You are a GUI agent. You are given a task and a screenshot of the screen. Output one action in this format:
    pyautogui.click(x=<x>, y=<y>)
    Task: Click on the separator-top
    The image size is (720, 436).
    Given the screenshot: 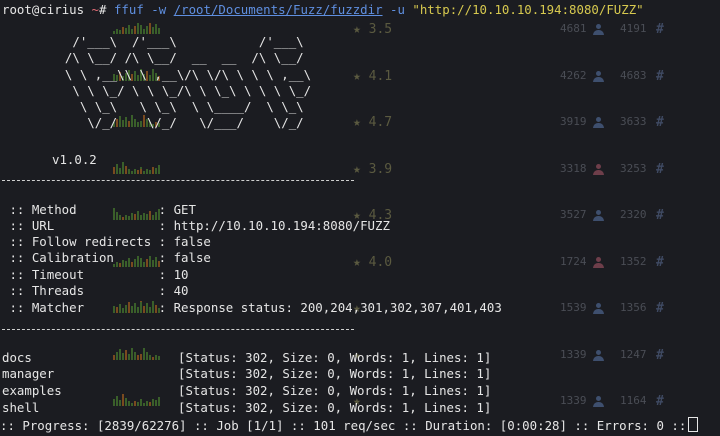 What is the action you would take?
    pyautogui.click(x=178, y=180)
    